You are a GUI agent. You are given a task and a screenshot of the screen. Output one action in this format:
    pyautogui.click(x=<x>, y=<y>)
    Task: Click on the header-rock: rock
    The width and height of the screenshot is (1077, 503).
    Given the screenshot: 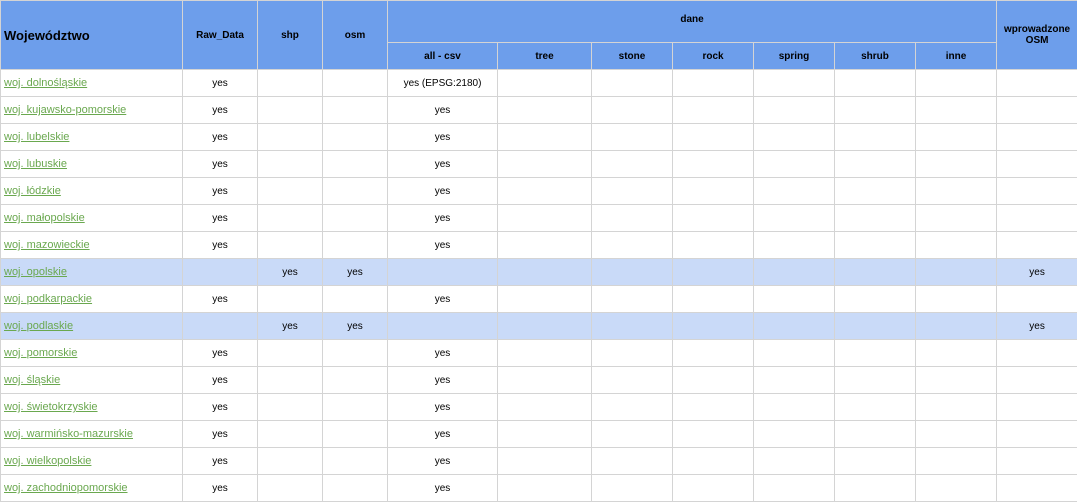 What is the action you would take?
    pyautogui.click(x=713, y=56)
    